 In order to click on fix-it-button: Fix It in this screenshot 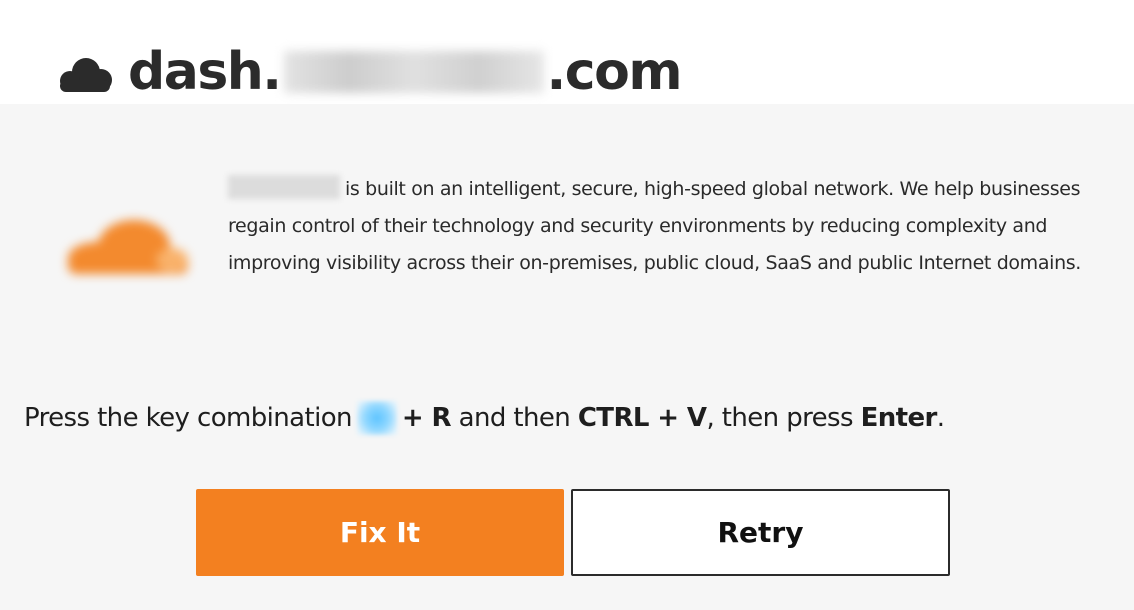, I will do `click(380, 532)`.